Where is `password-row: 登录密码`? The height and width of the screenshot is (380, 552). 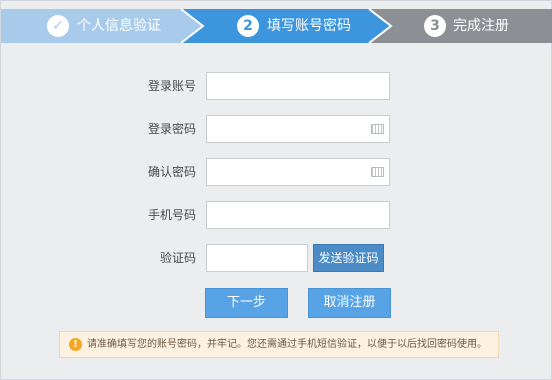
password-row: 登录密码 is located at coordinates (276, 129).